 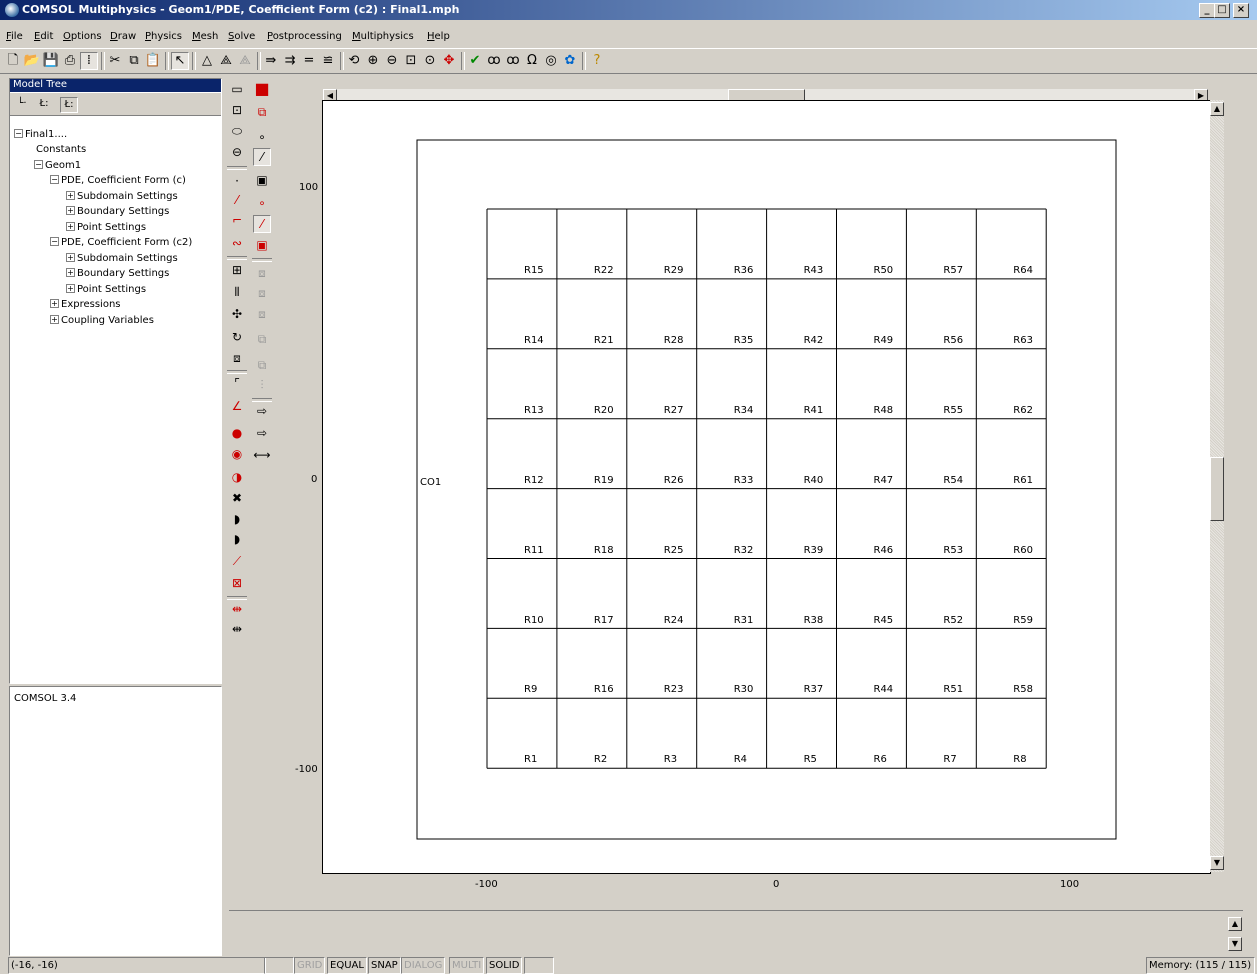 I want to click on new-file-icon: 🗋, so click(x=13, y=61).